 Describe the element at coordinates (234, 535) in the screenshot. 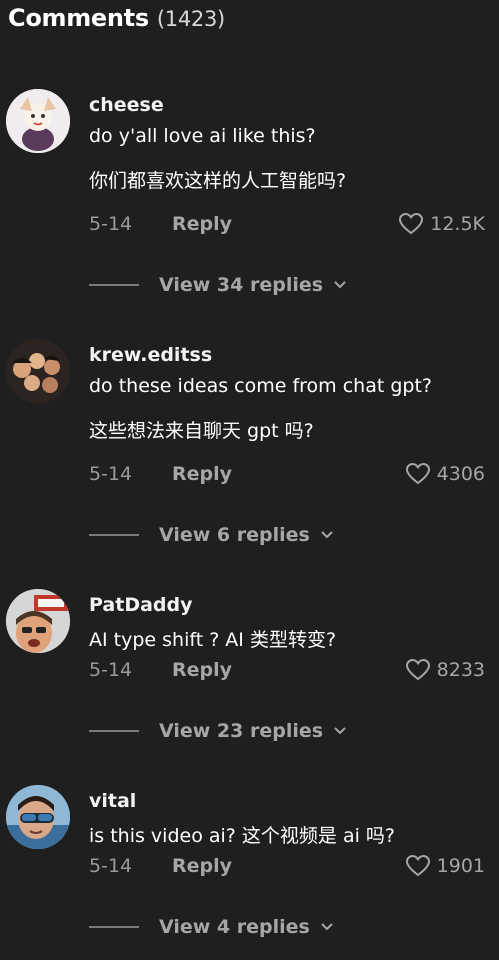

I see `view-replies-label: View 6 replies` at that location.